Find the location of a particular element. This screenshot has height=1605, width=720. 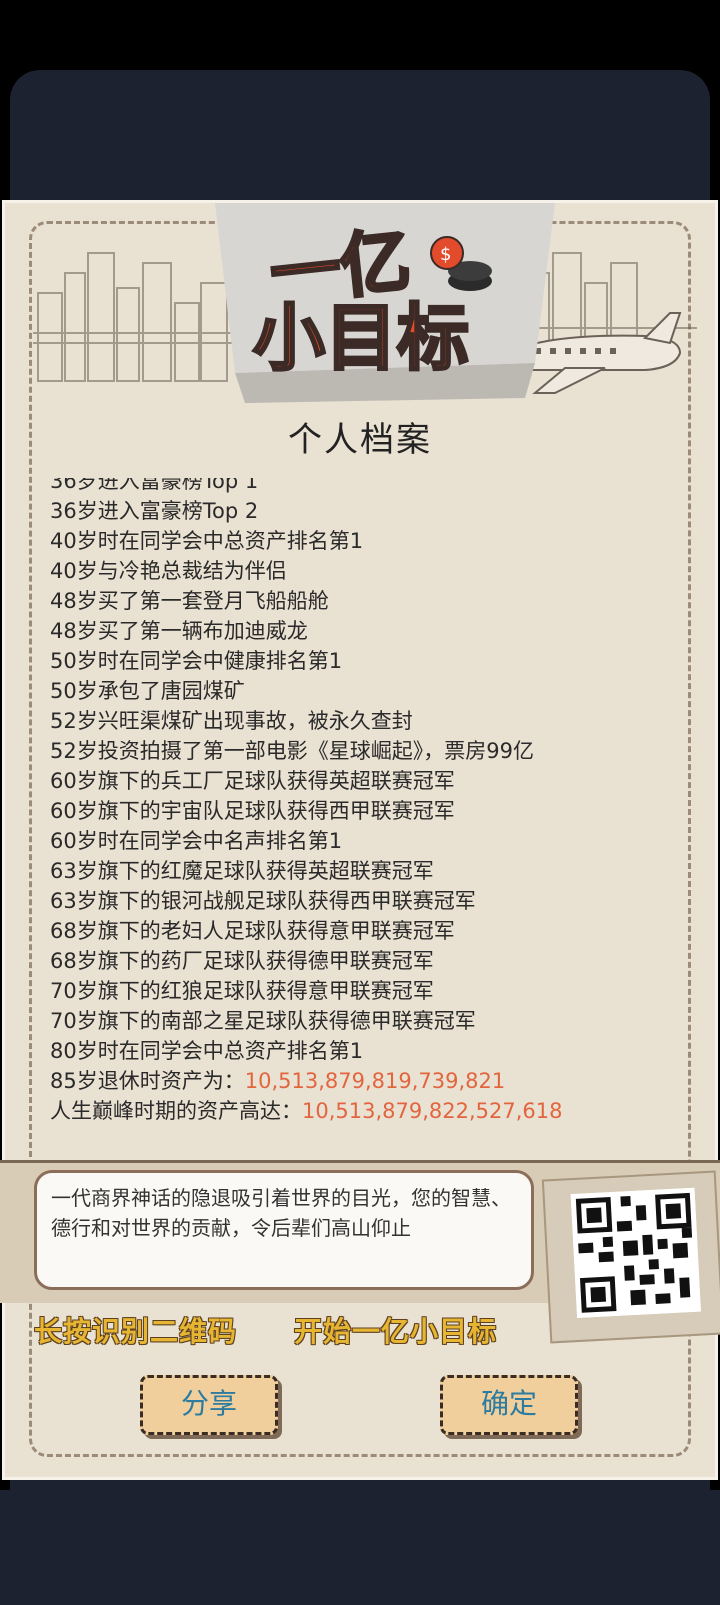

list-item: 40岁与冷艳总裁结为伴侣 is located at coordinates (168, 571).